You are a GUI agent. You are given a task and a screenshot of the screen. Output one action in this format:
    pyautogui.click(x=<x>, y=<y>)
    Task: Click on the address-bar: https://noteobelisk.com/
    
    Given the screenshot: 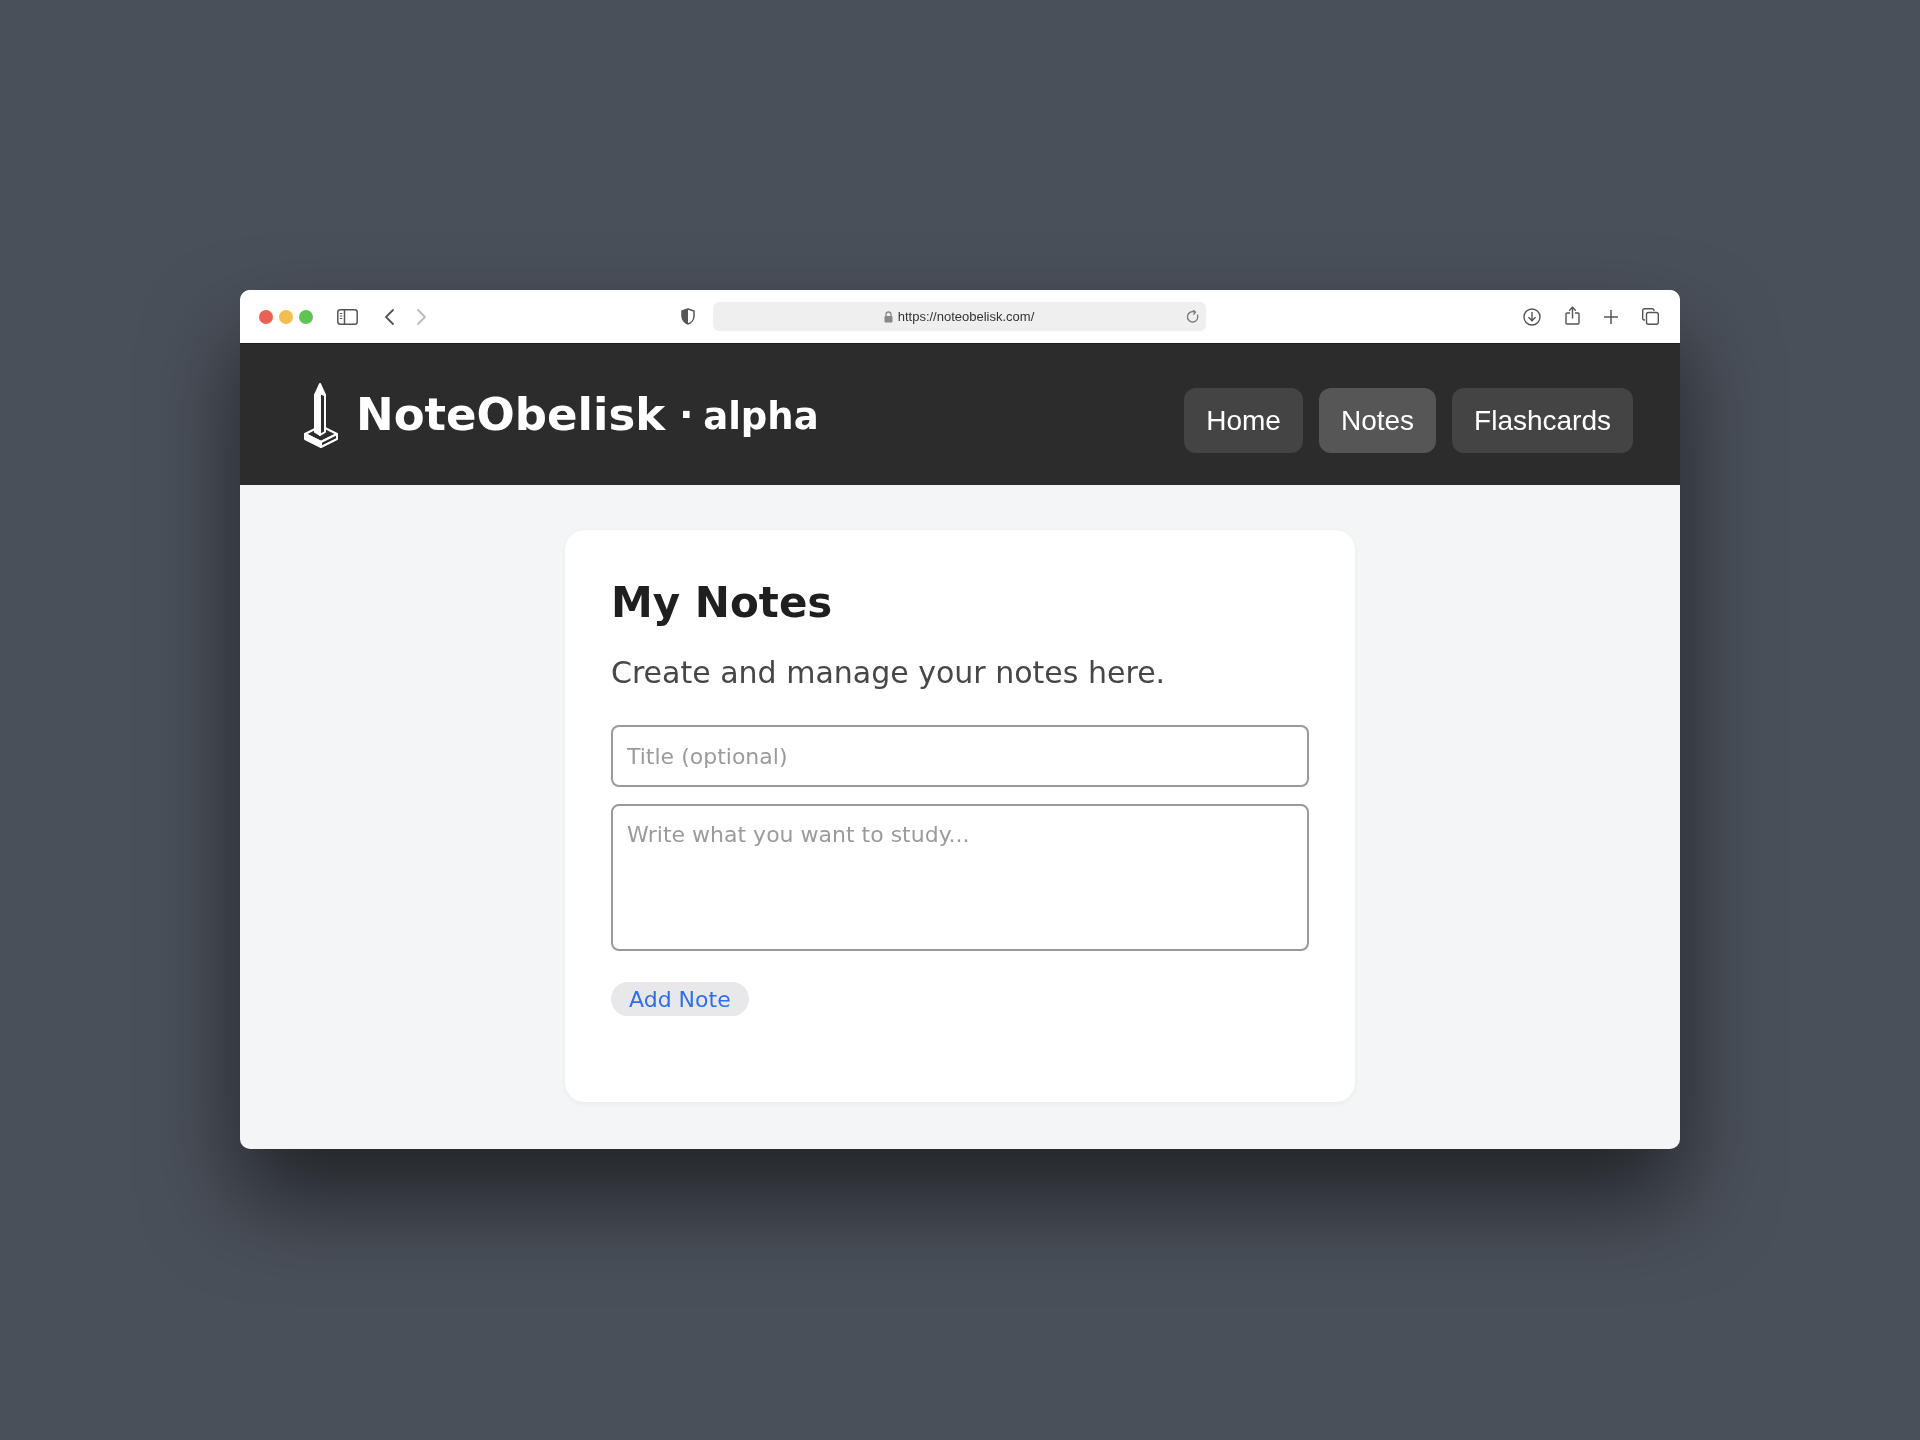 What is the action you would take?
    pyautogui.click(x=959, y=316)
    